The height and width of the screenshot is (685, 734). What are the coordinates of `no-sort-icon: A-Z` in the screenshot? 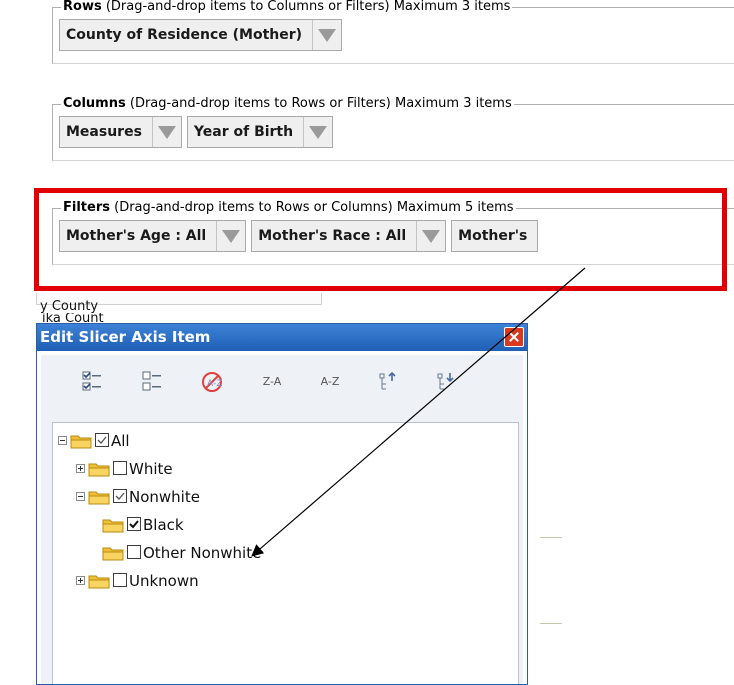 It's located at (212, 382).